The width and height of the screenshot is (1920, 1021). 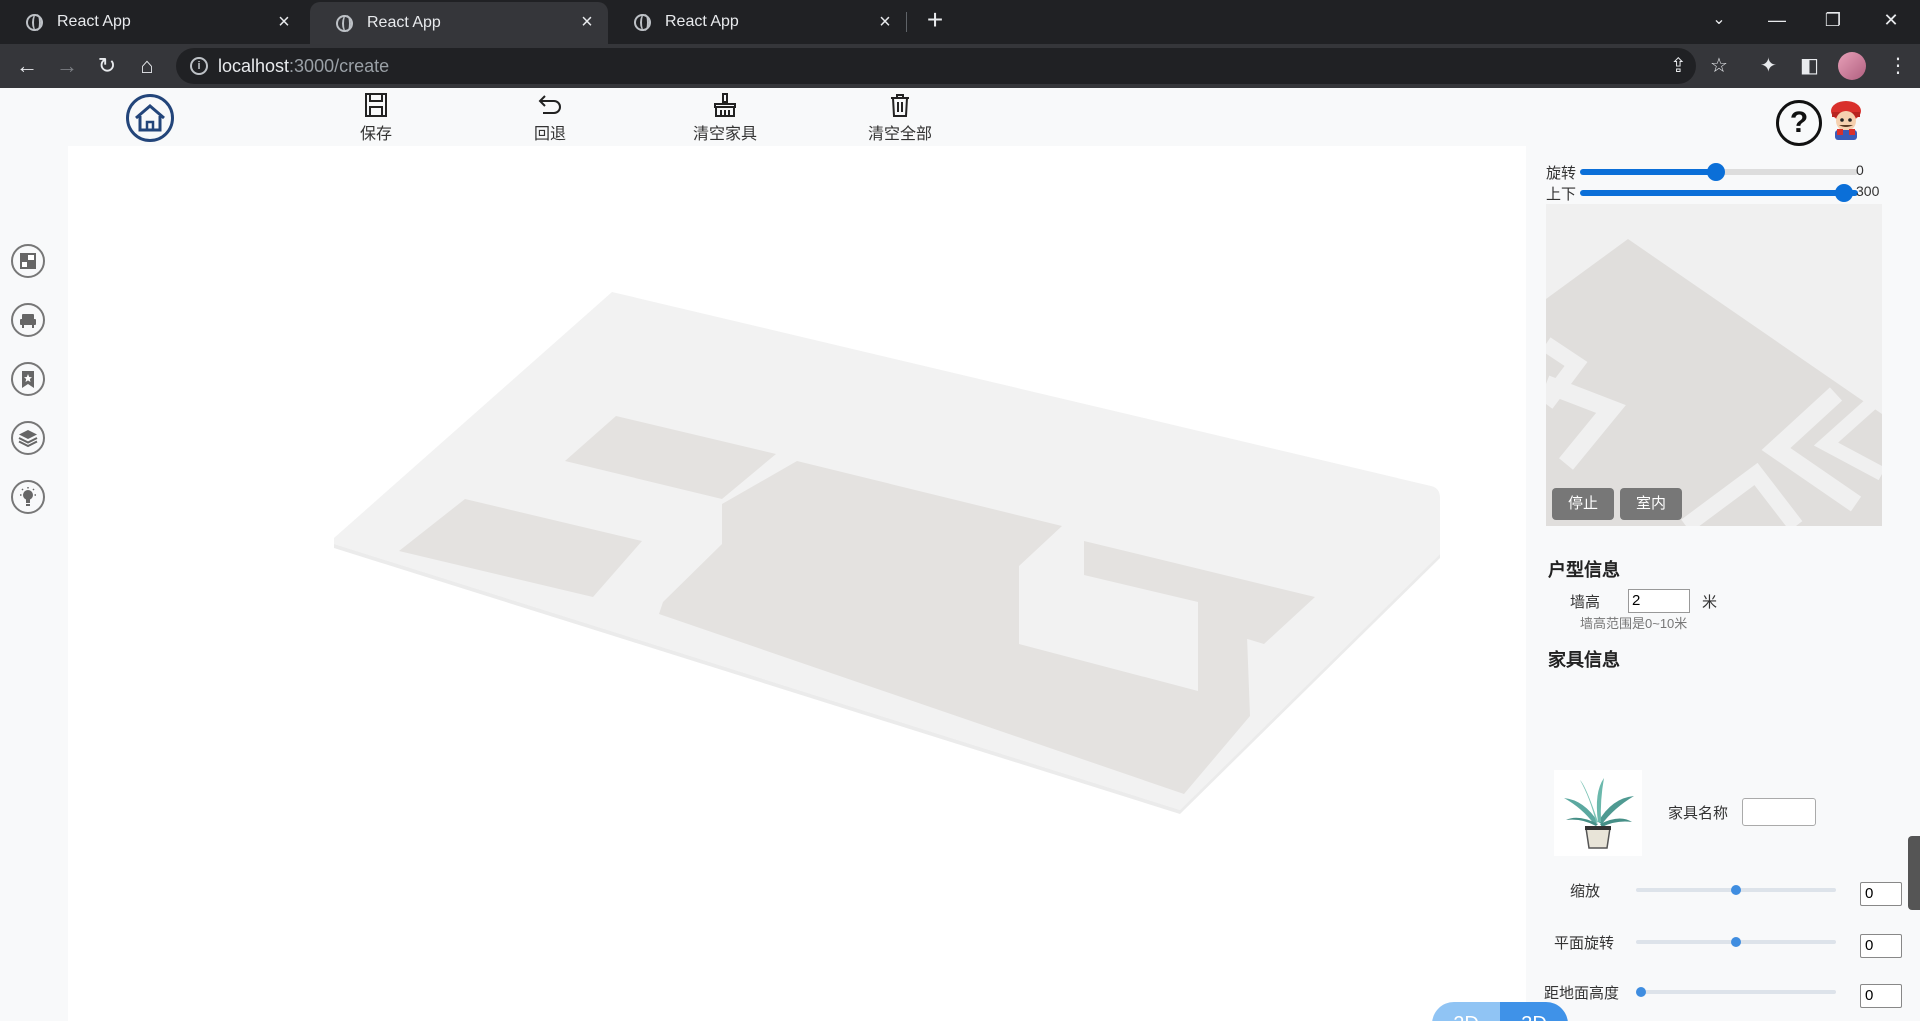 What do you see at coordinates (1698, 813) in the screenshot?
I see `furniture-name-label: 家具名称` at bounding box center [1698, 813].